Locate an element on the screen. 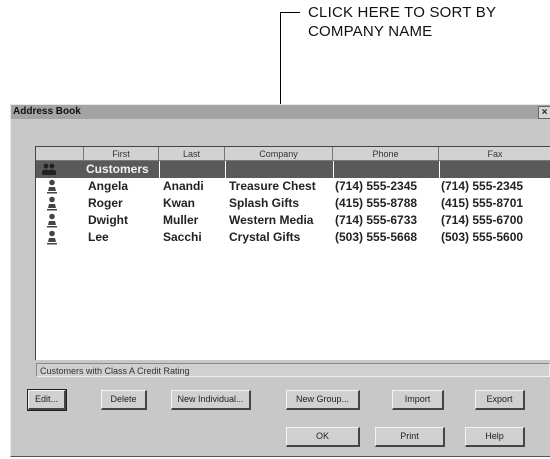 This screenshot has width=550, height=459. cell-last: Muller is located at coordinates (181, 220).